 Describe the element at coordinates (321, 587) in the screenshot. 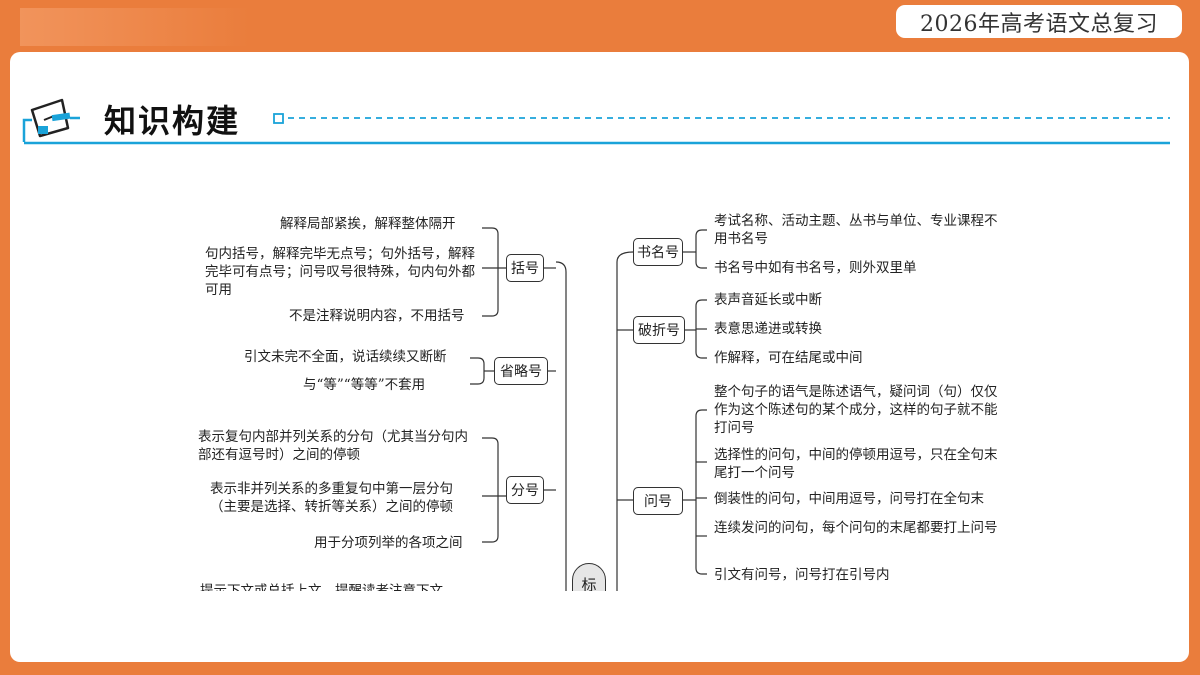

I see `cut-off-line: 提示下文或总括上文，提醒读者注意下文` at that location.